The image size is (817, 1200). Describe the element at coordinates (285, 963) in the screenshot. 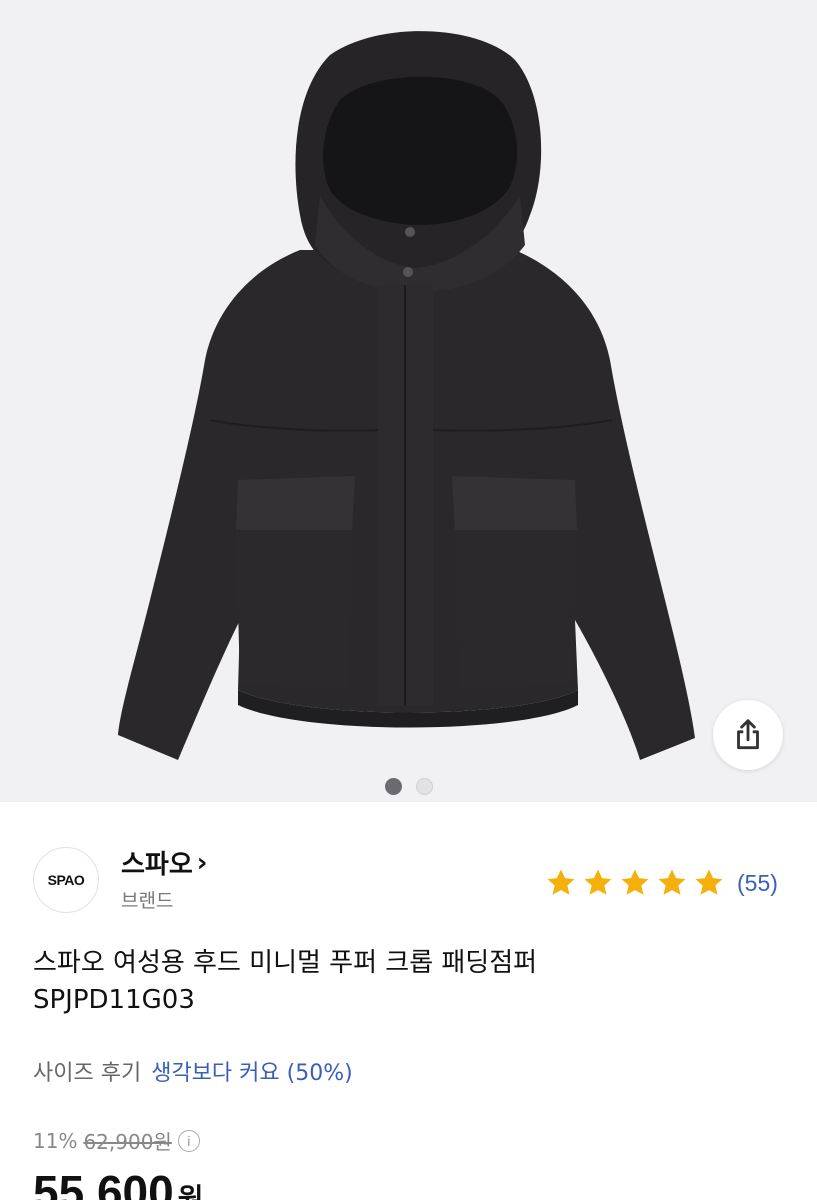

I see `product-title-line: 스파오 여성용 후드 미니멀 푸퍼 크롭 패딩점퍼` at that location.